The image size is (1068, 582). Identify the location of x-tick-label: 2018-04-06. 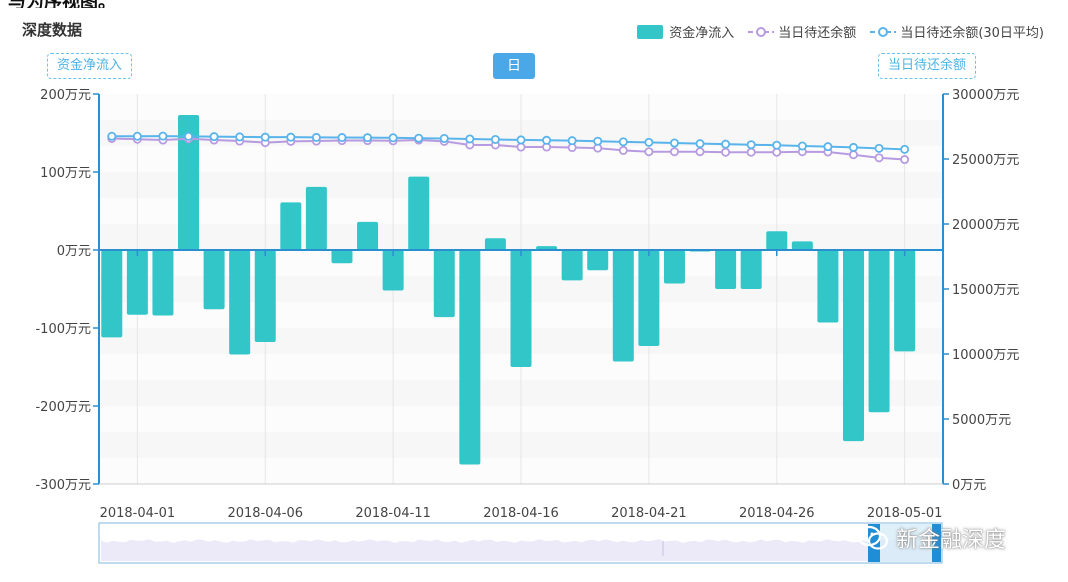
(265, 513).